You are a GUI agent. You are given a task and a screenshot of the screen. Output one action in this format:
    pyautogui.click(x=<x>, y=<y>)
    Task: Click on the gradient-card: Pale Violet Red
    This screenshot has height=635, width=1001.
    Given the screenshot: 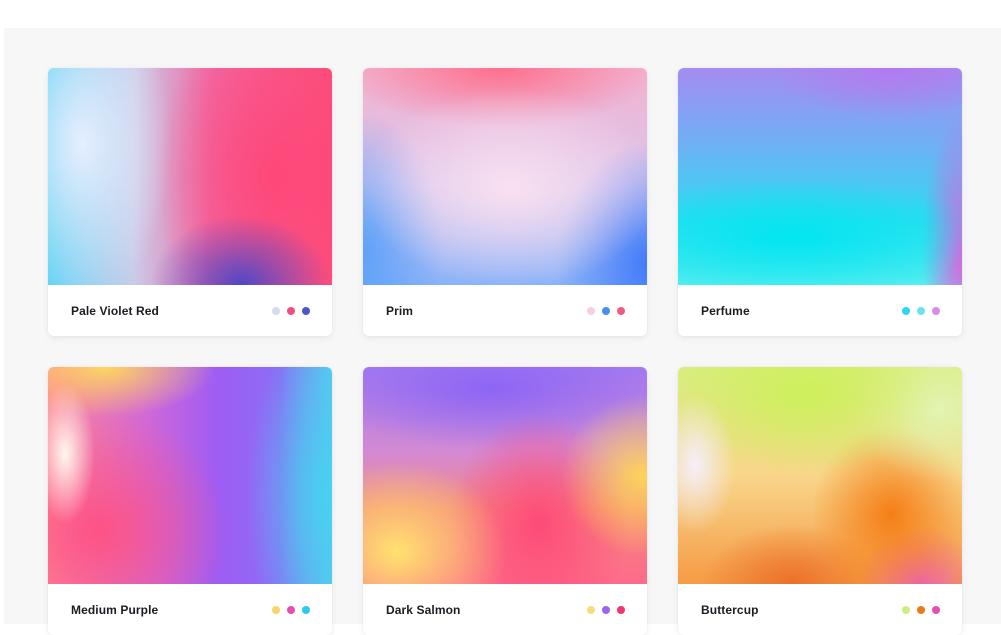 What is the action you would take?
    pyautogui.click(x=190, y=202)
    